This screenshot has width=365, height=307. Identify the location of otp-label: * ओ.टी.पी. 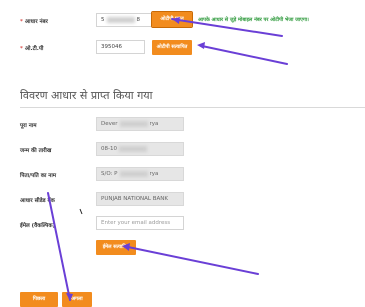
(32, 49).